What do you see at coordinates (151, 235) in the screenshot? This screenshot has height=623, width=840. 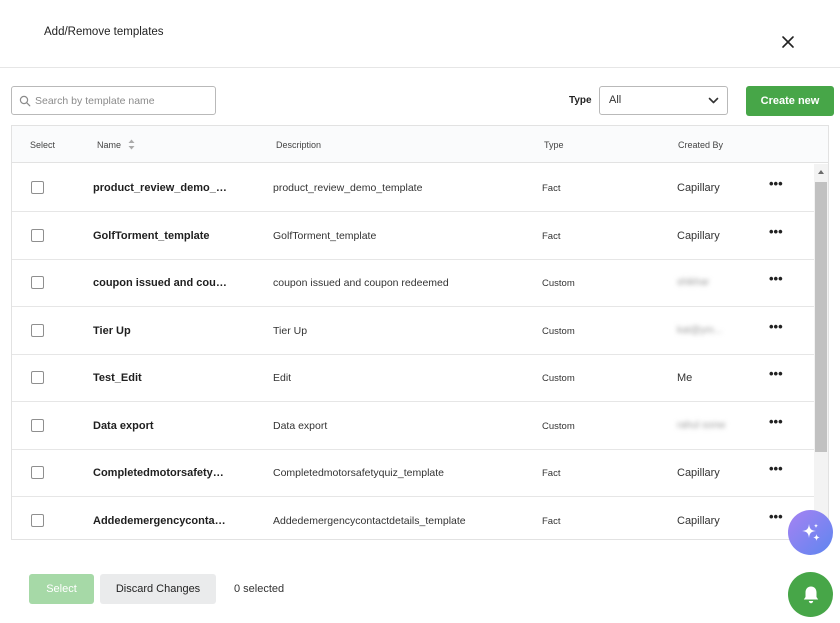 I see `template-name: GolfTorment_template` at bounding box center [151, 235].